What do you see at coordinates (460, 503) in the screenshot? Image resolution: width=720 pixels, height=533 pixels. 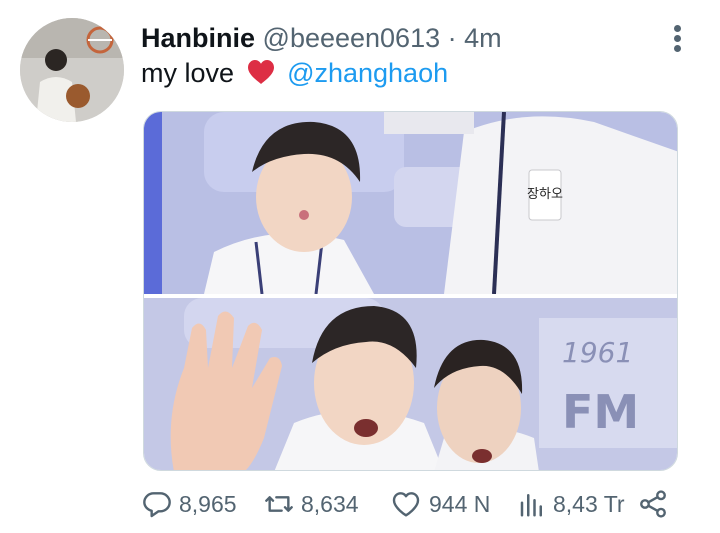 I see `like-count: 944 N` at bounding box center [460, 503].